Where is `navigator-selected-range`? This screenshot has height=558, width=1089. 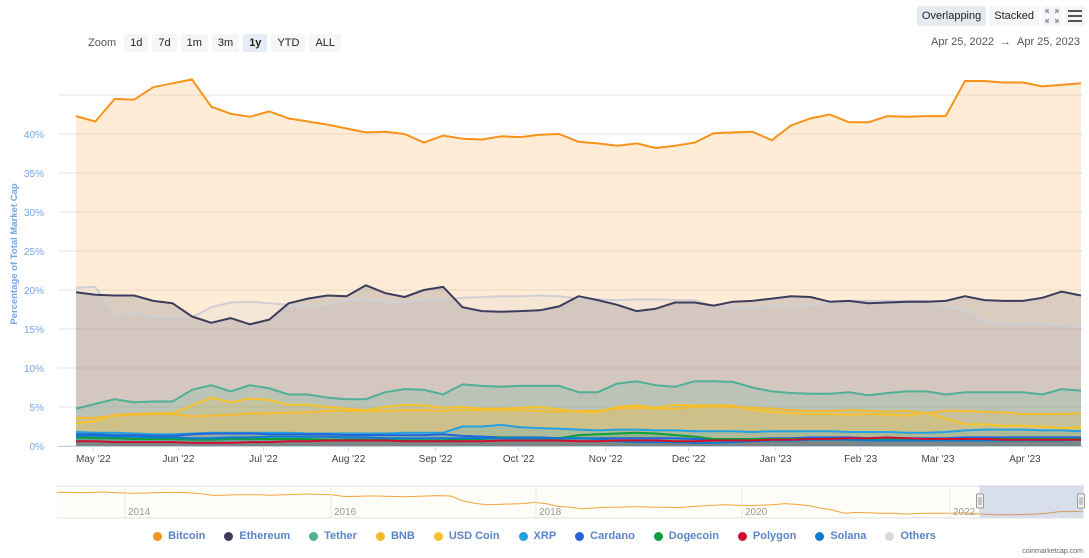
navigator-selected-range is located at coordinates (1031, 502).